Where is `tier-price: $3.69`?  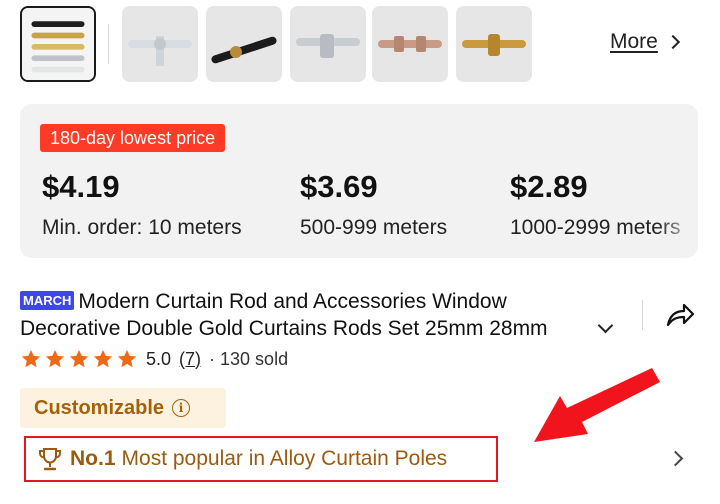
tier-price: $3.69 is located at coordinates (339, 186).